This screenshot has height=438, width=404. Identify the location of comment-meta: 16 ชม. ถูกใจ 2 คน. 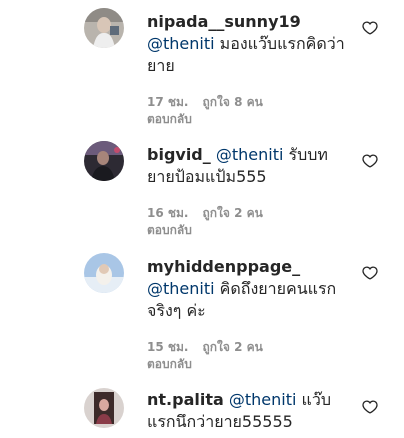
(205, 213).